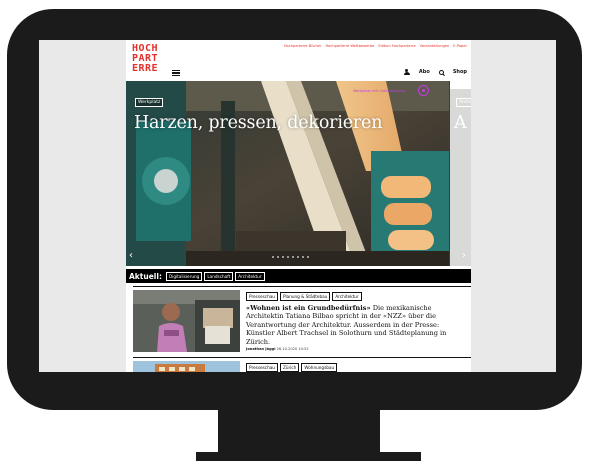  I want to click on topic-chip: Digitalisierung, so click(184, 276).